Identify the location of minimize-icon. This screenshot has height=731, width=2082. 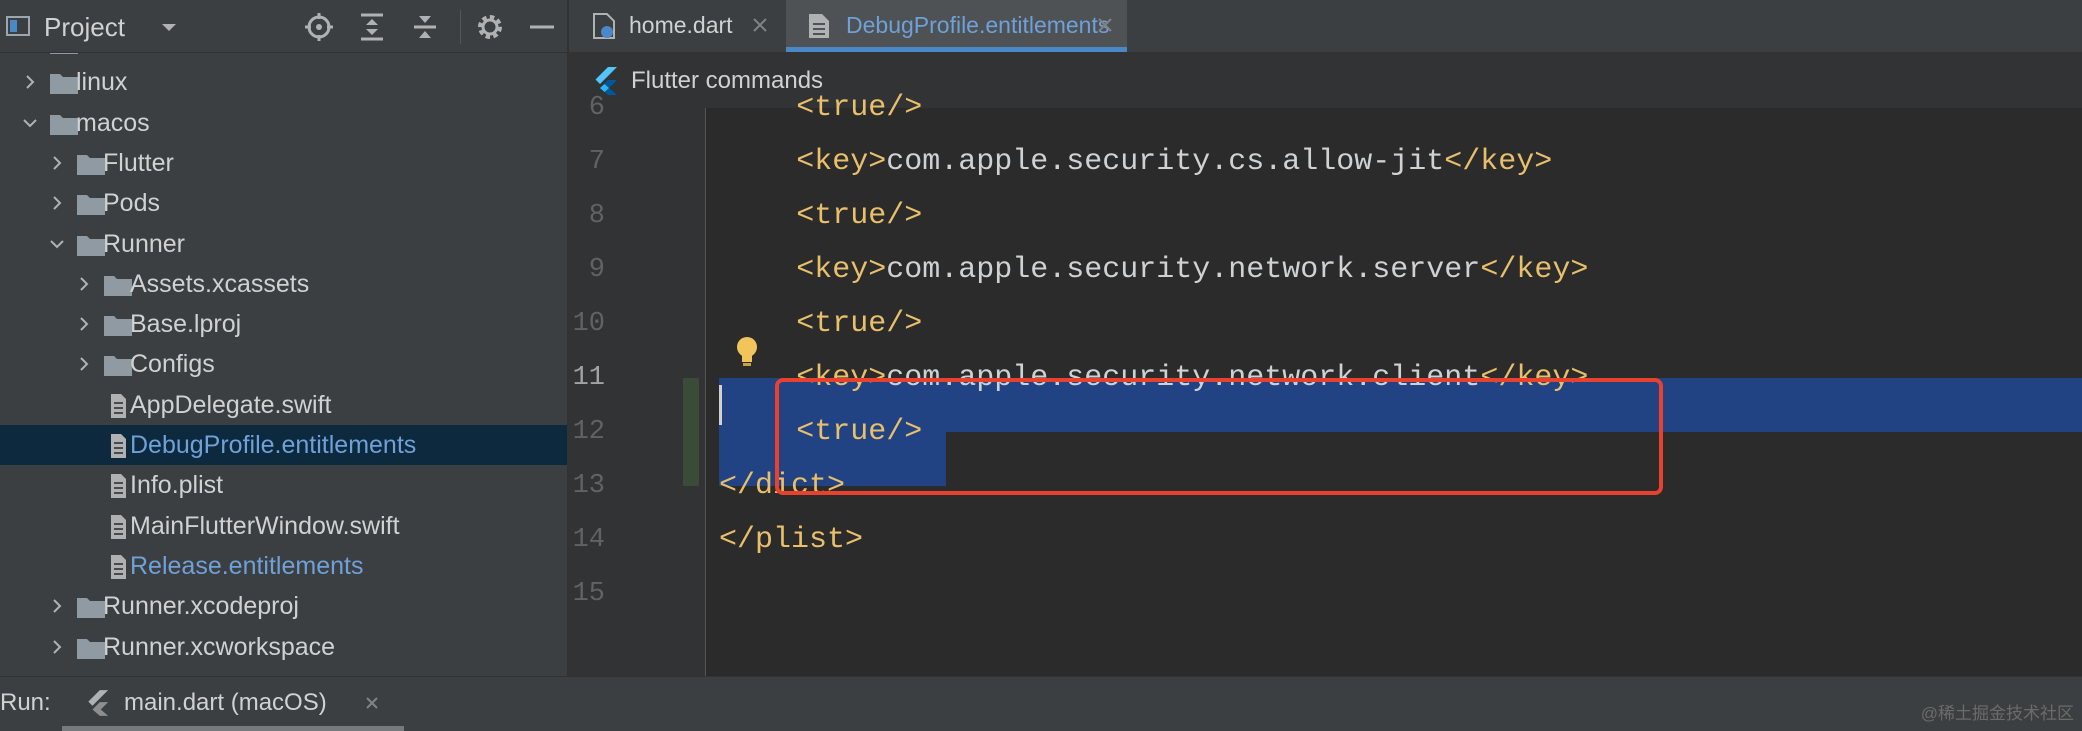
(542, 27).